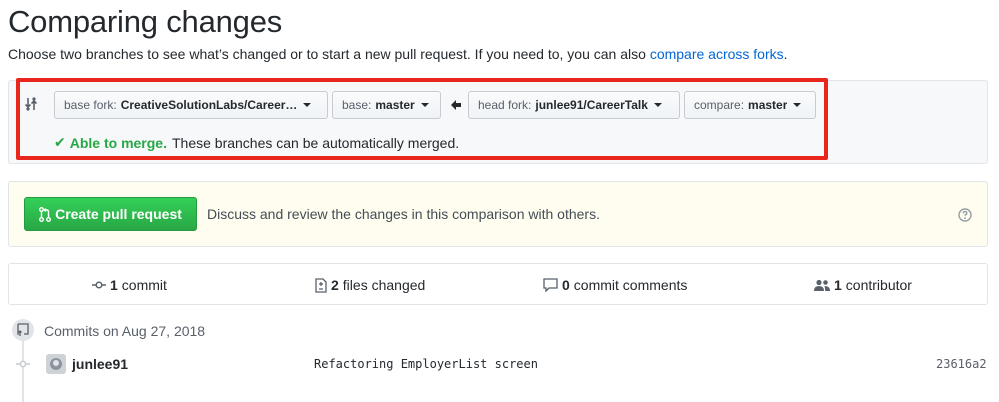  I want to click on head-fork-select: head fork: junlee91/CareerTalk, so click(574, 105).